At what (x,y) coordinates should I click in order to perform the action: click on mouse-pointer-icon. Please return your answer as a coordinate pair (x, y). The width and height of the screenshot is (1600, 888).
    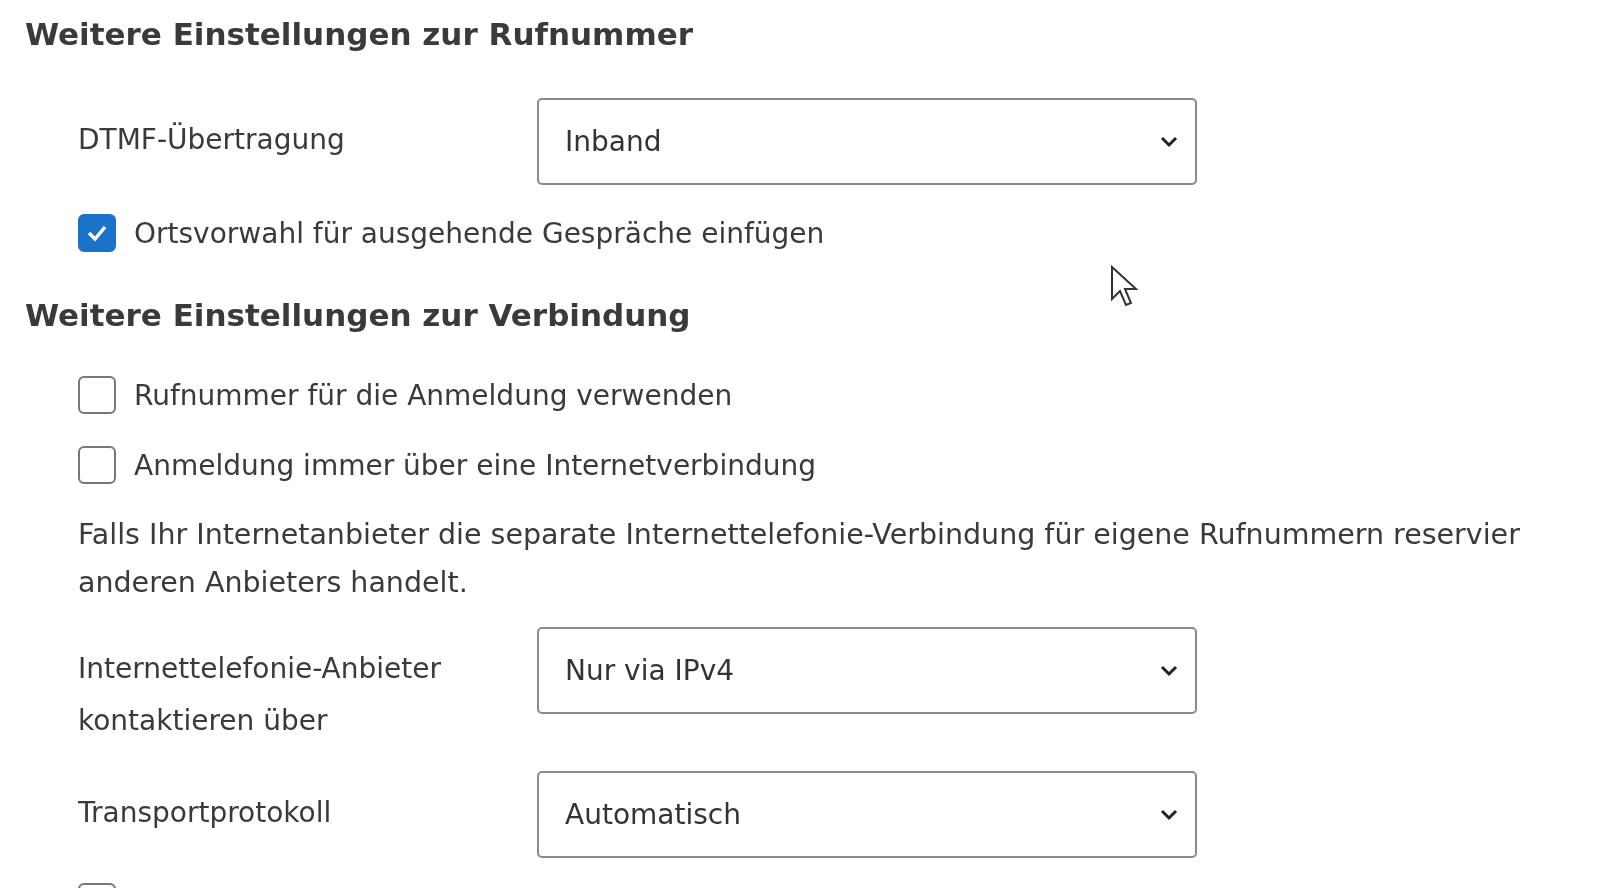
    Looking at the image, I should click on (1124, 286).